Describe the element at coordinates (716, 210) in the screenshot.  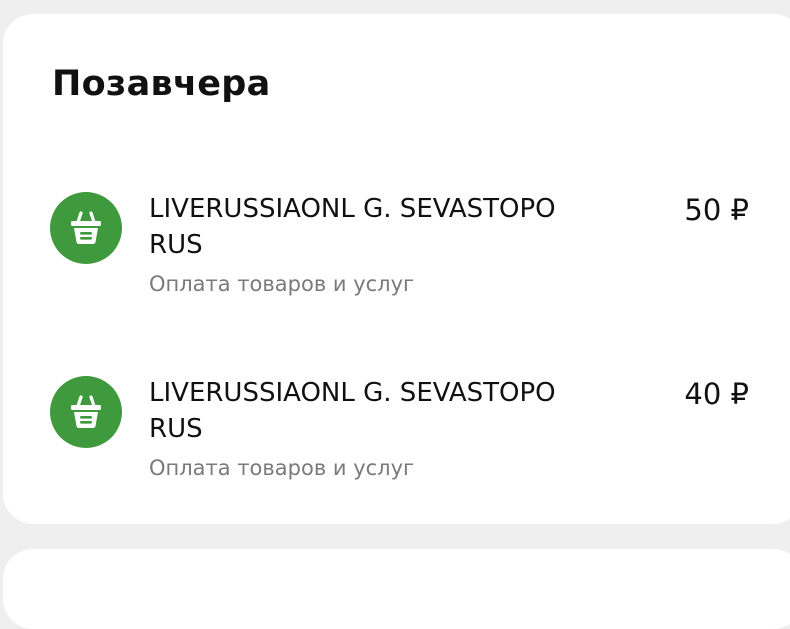
I see `transaction-amount: 50 ₽` at that location.